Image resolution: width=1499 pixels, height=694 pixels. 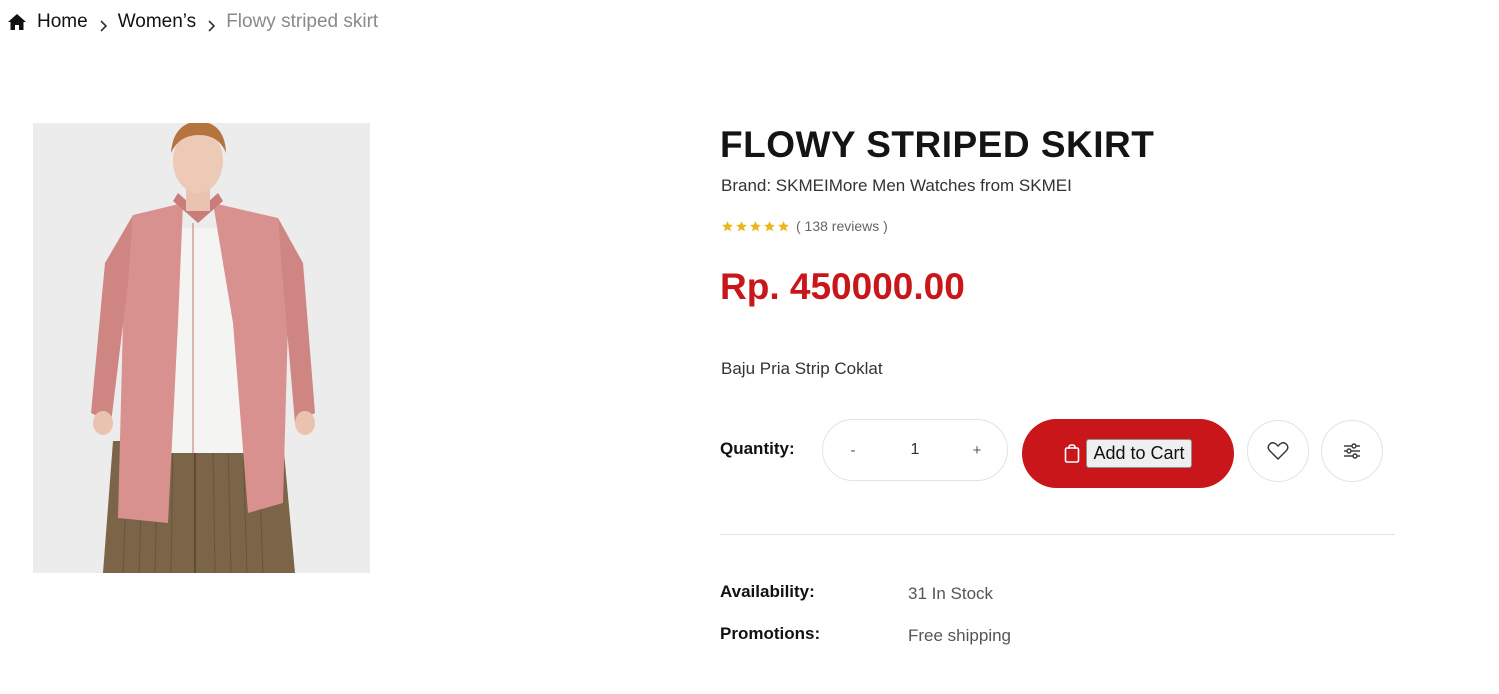 I want to click on add-to-cart-label: Add to Cart, so click(x=1139, y=453).